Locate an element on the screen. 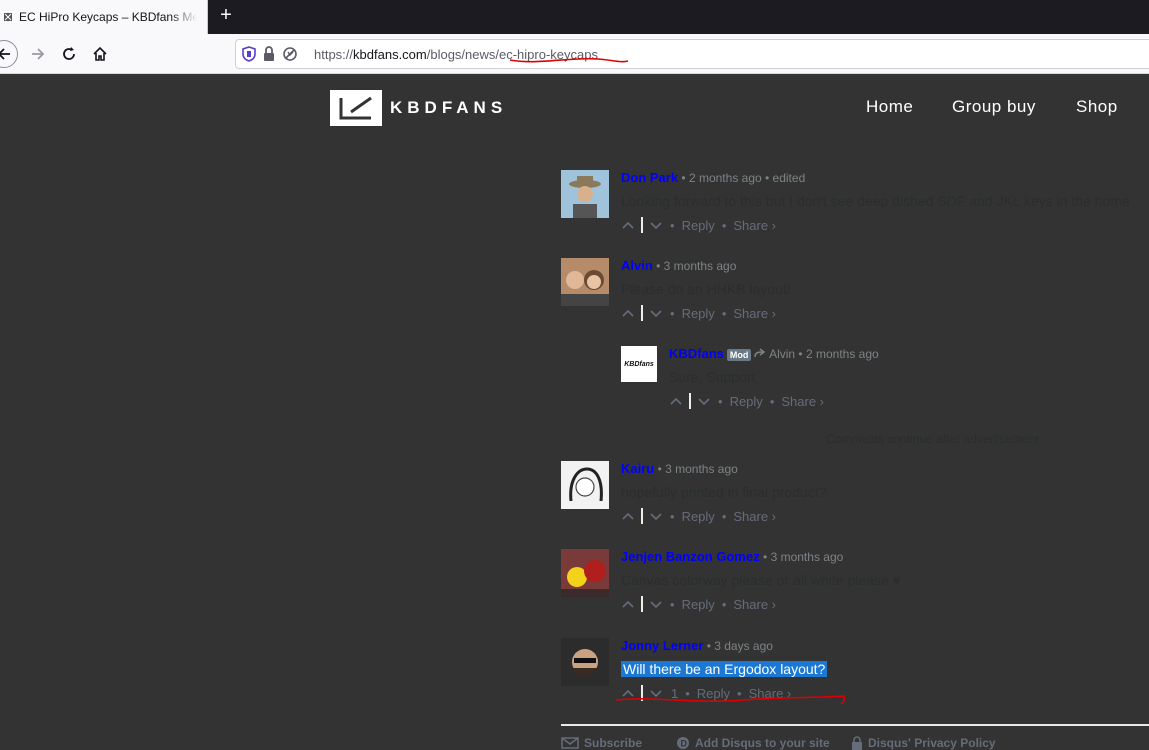  url-security-icons is located at coordinates (270, 54).